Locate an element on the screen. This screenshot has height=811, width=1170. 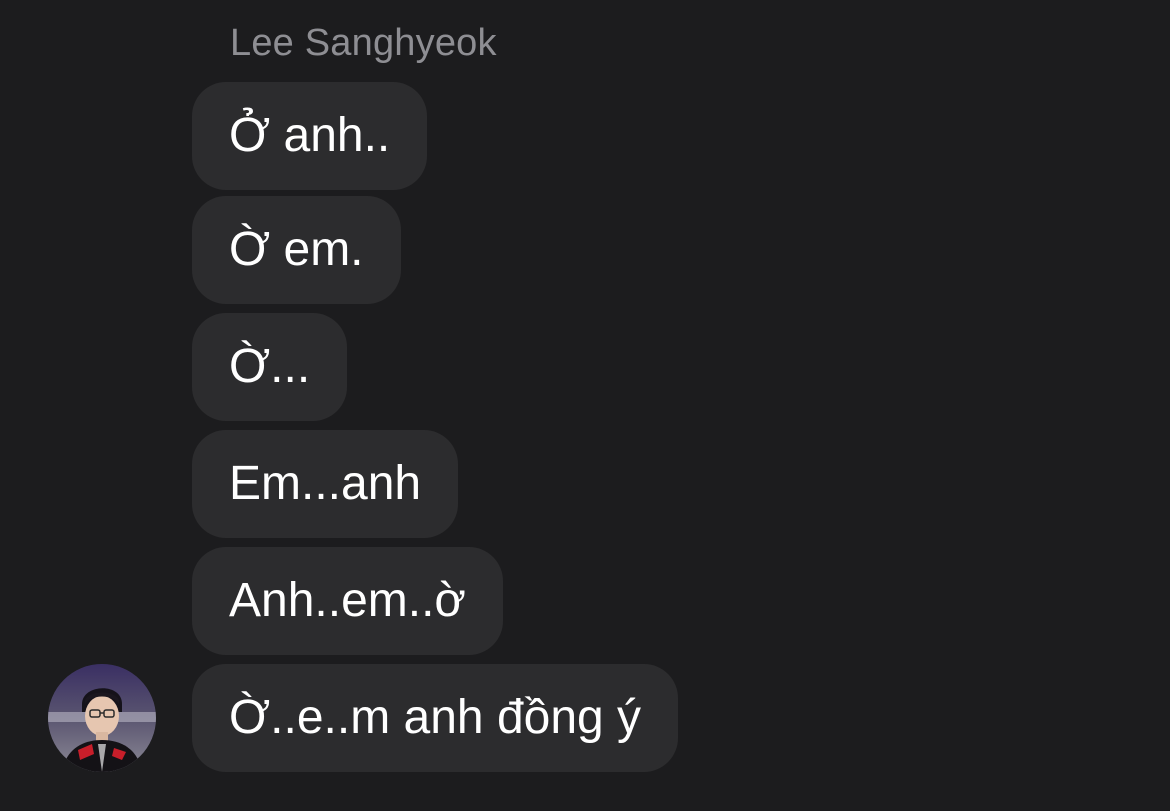
message-bubble: Ở anh.. is located at coordinates (310, 136).